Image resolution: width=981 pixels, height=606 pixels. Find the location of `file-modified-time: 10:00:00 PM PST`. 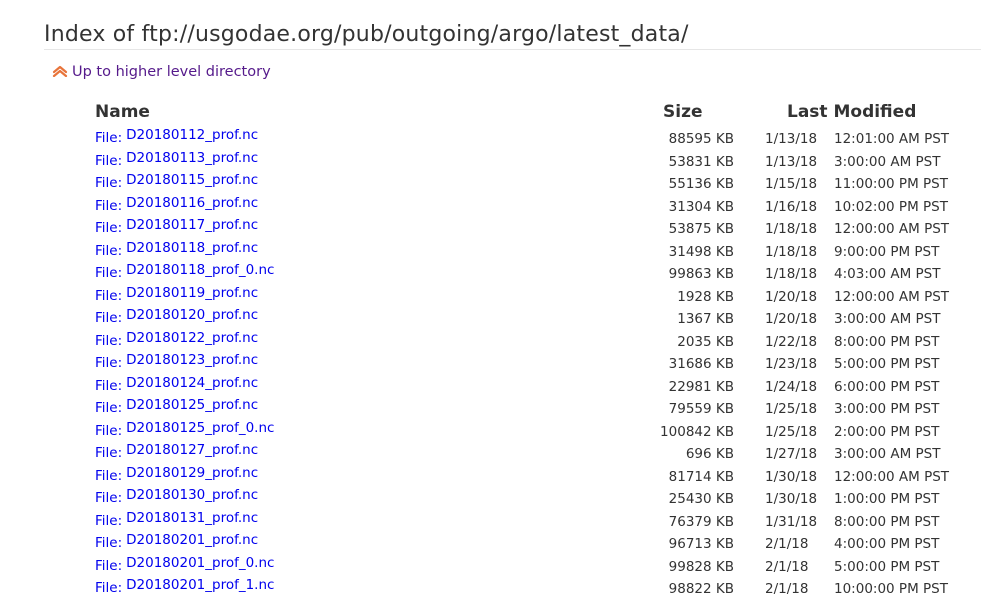

file-modified-time: 10:00:00 PM PST is located at coordinates (891, 589).